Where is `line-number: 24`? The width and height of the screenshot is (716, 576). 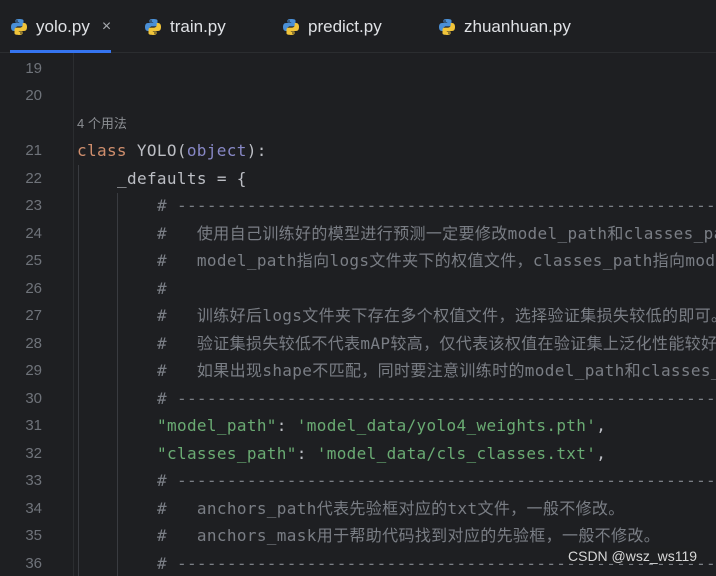
line-number: 24 is located at coordinates (33, 233).